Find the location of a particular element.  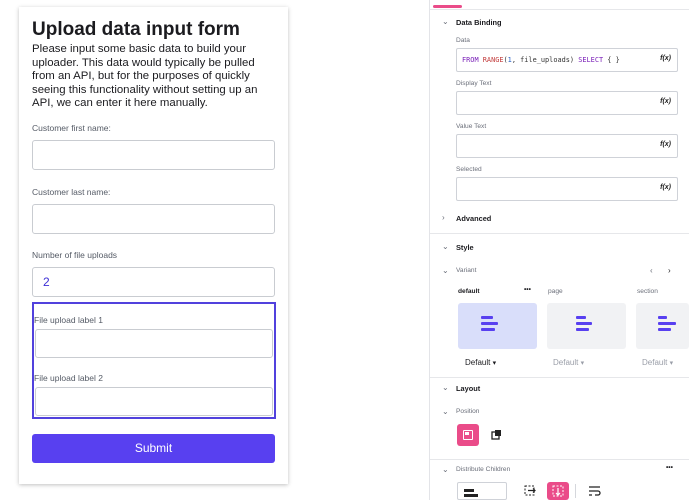

arrow-down-icon is located at coordinates (558, 491).